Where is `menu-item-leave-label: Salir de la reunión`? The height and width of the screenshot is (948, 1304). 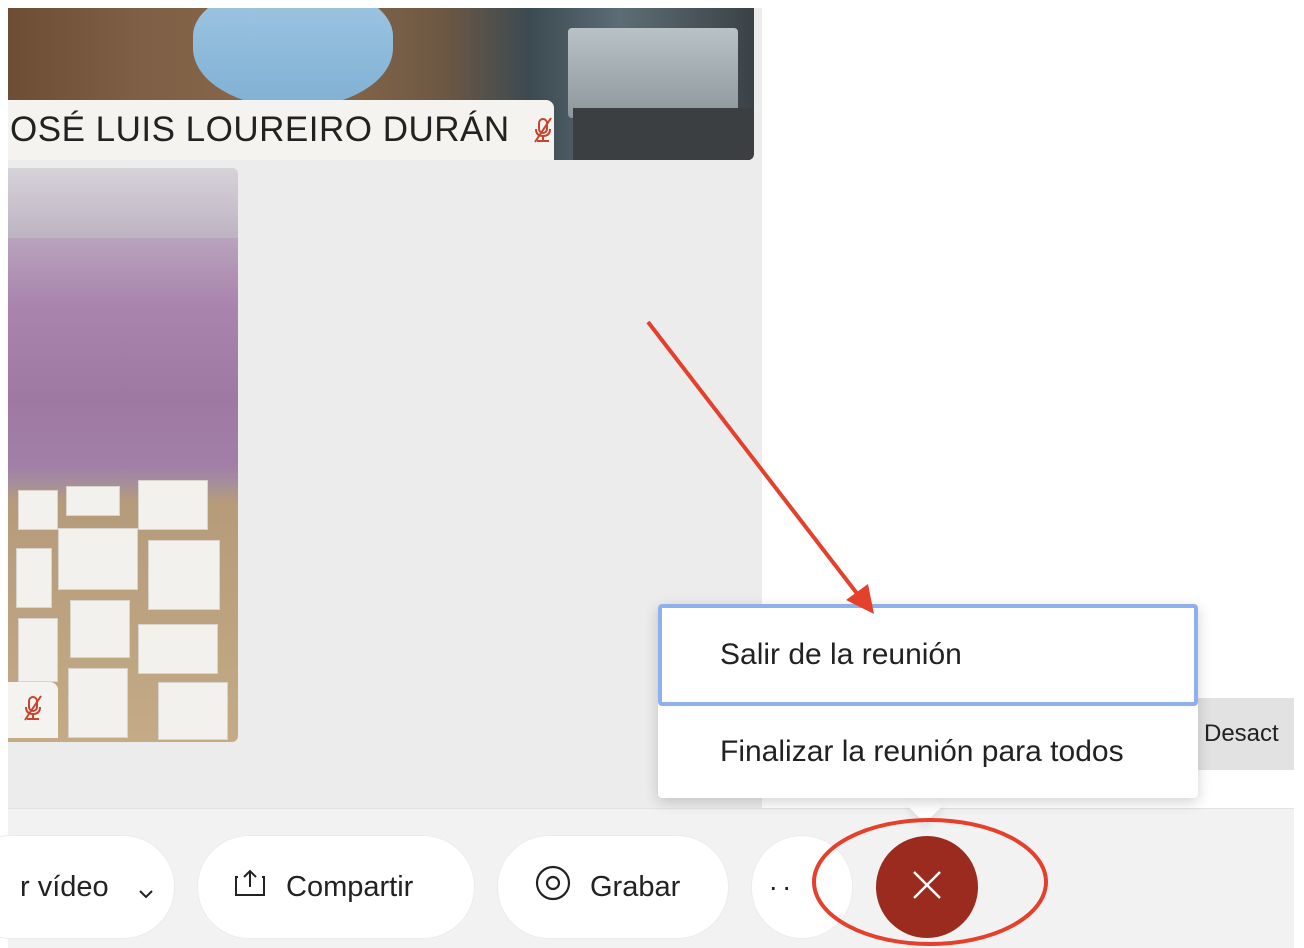
menu-item-leave-label: Salir de la reunión is located at coordinates (841, 654).